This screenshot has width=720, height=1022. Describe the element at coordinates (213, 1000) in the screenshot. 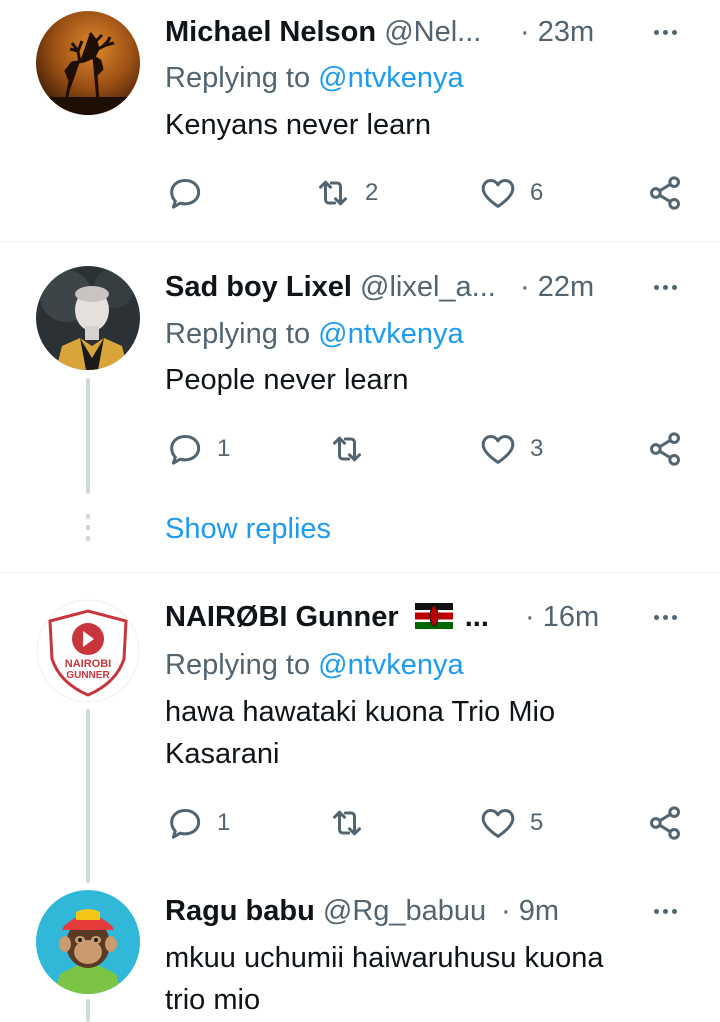

I see `tweet-text-line: trio mio` at that location.